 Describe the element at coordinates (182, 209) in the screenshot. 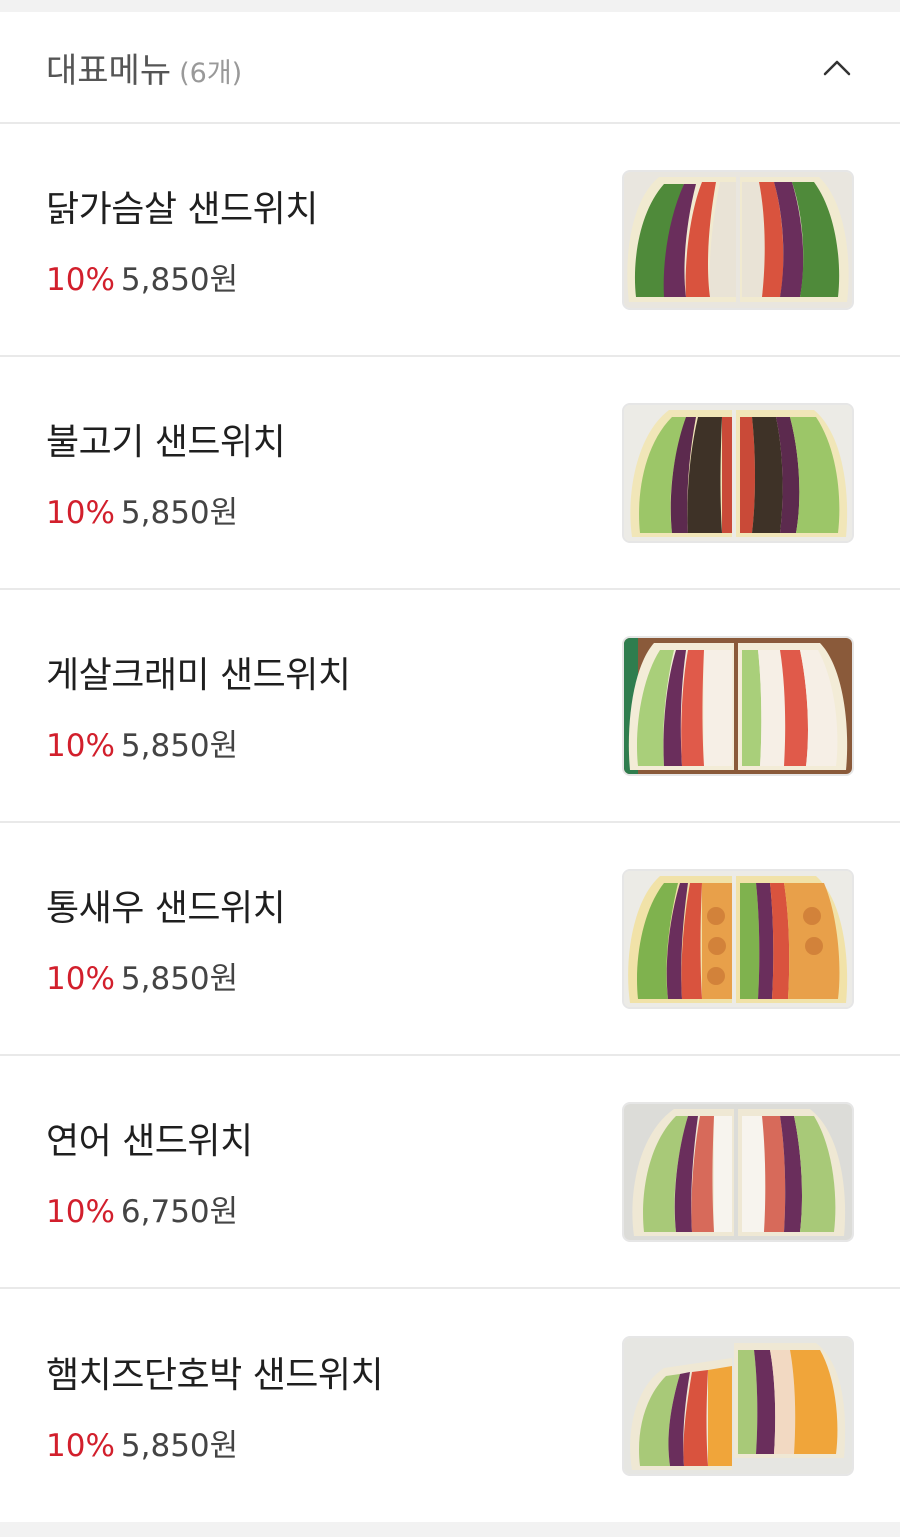

I see `menu-item-name: 닭가슴살 샌드위치` at that location.